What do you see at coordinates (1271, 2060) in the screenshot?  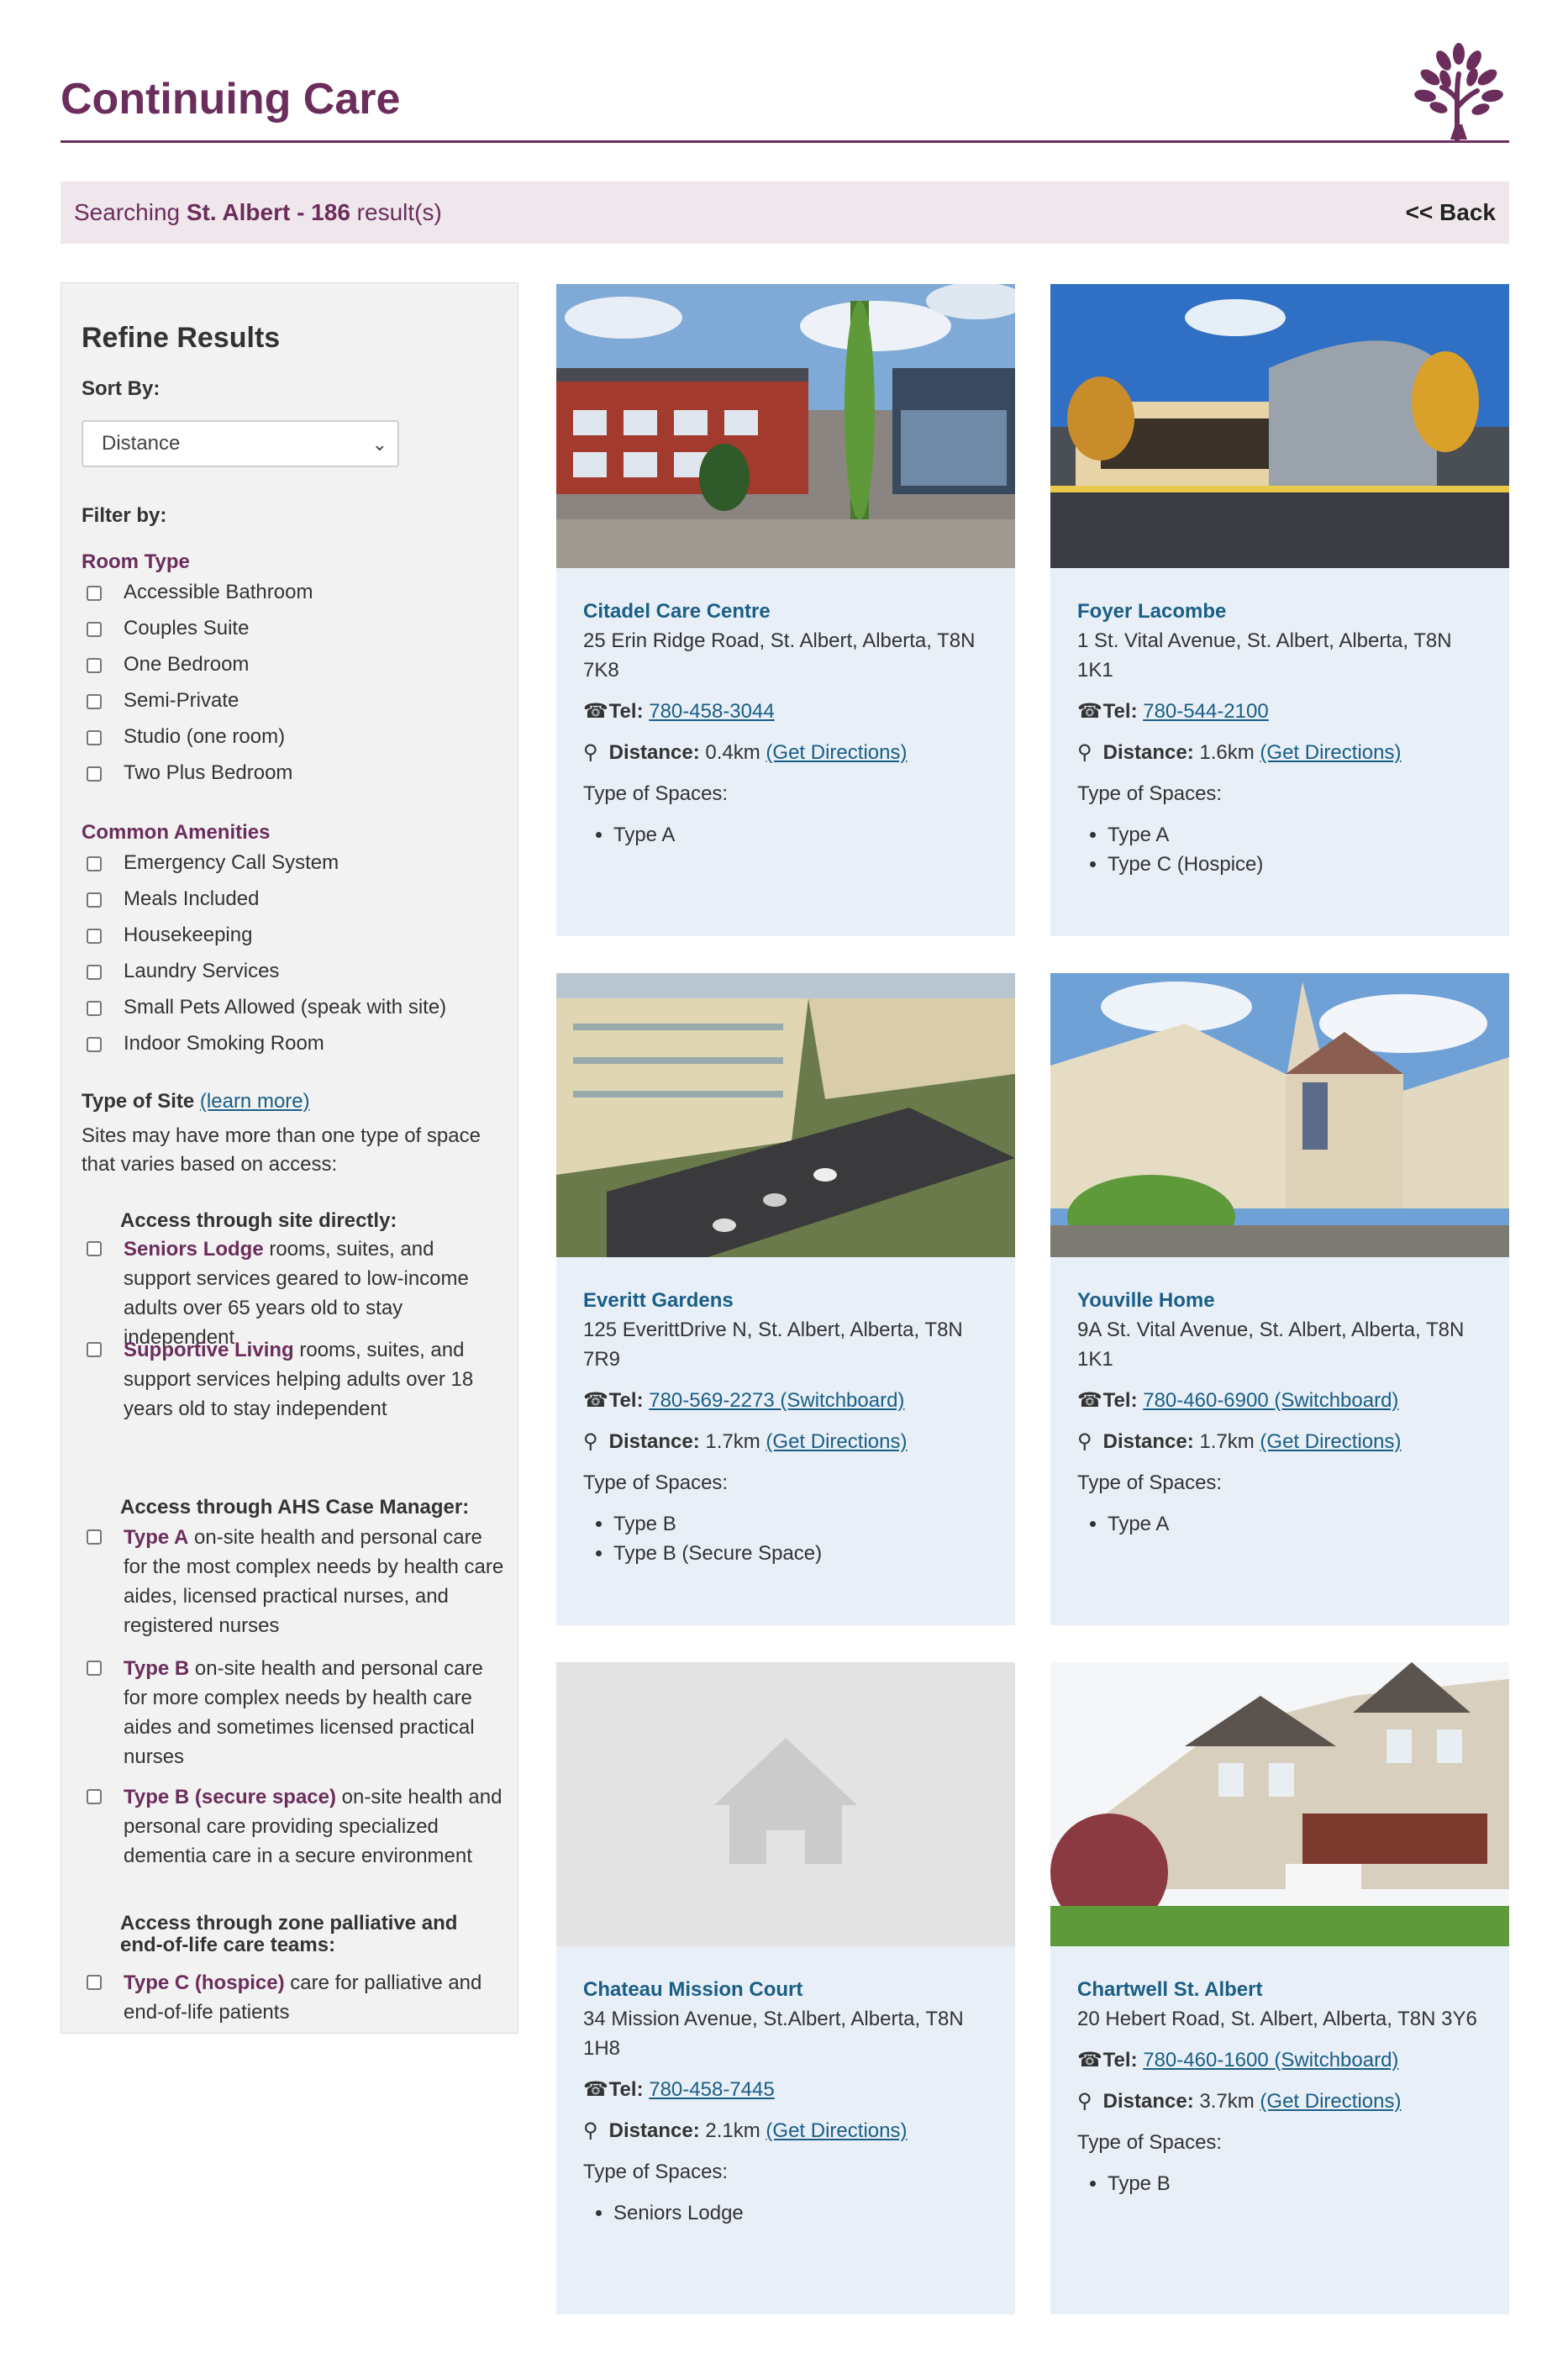 I see `phone-link: 780-460-1600 (Switchboard)` at bounding box center [1271, 2060].